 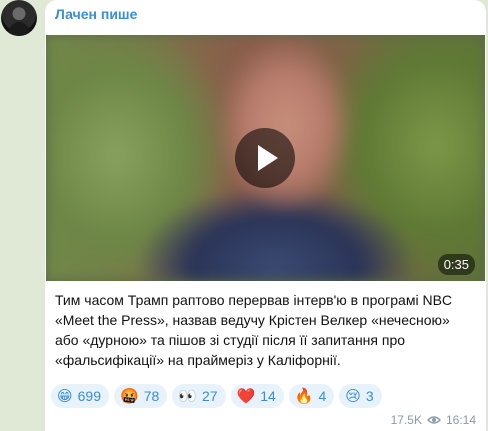 I want to click on sad-face-icon: 😢, so click(x=353, y=395).